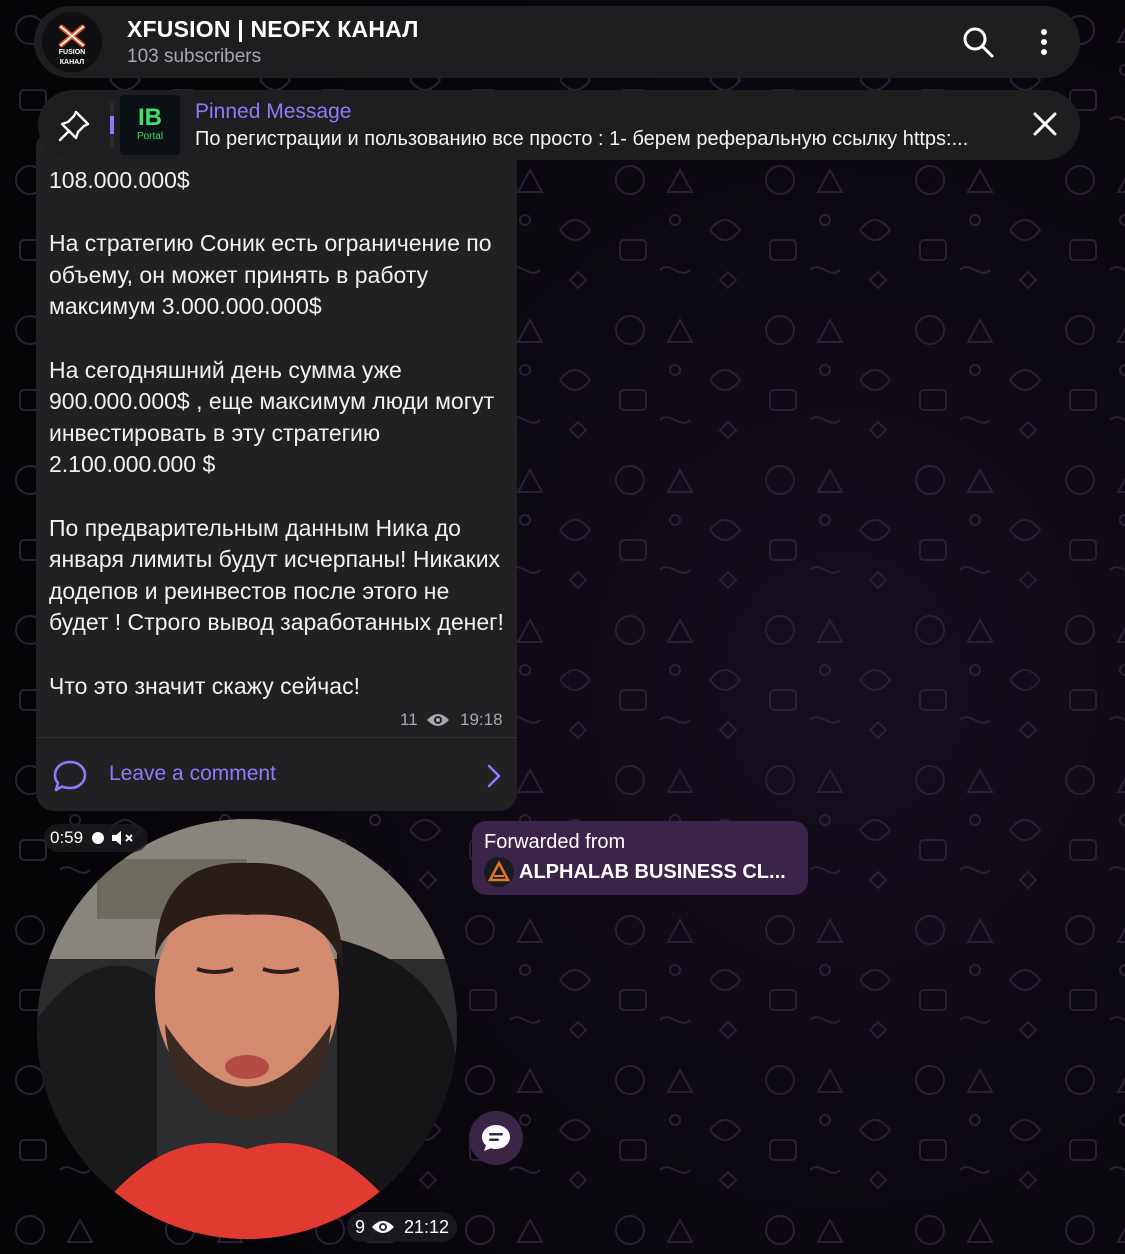  What do you see at coordinates (194, 56) in the screenshot?
I see `subscriber-count: 103 subscribers` at bounding box center [194, 56].